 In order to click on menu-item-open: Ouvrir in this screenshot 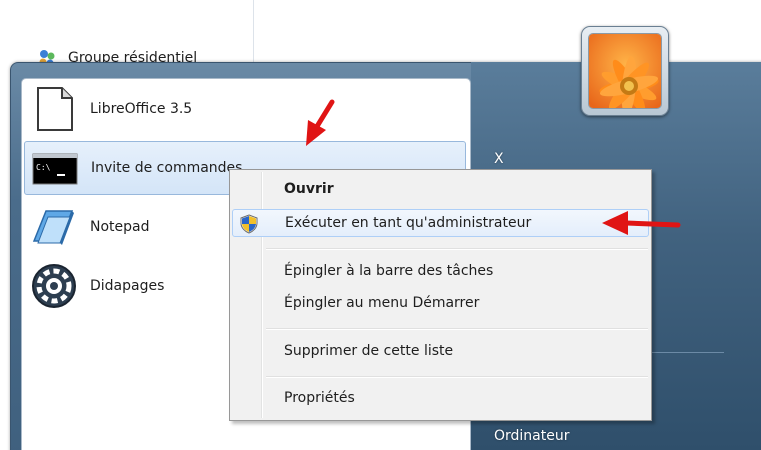, I will do `click(440, 189)`.